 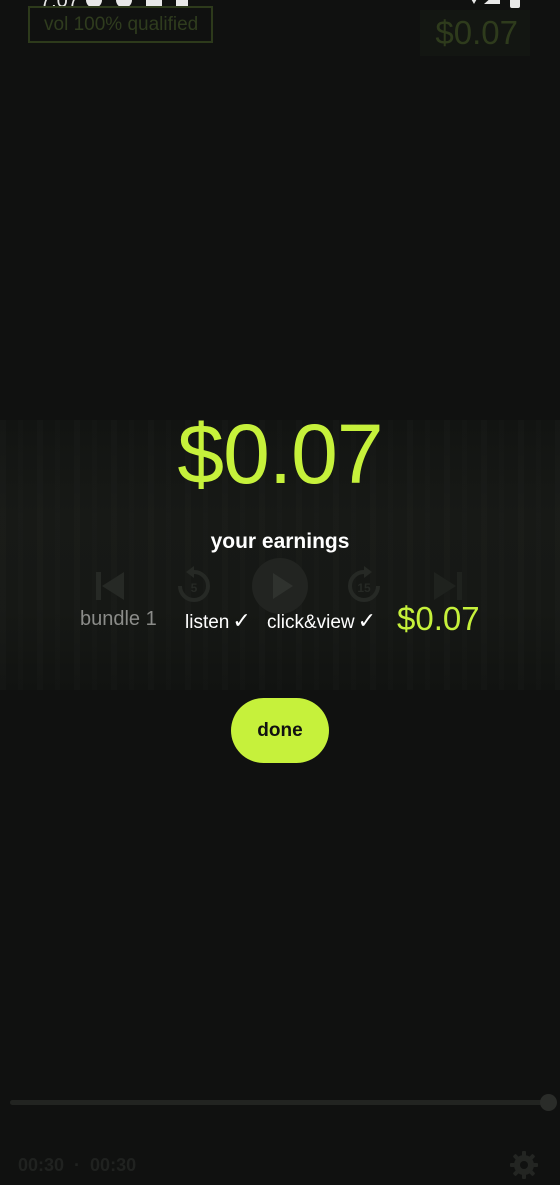 I want to click on time-row: 00:30 · 00:30, so click(x=77, y=1165).